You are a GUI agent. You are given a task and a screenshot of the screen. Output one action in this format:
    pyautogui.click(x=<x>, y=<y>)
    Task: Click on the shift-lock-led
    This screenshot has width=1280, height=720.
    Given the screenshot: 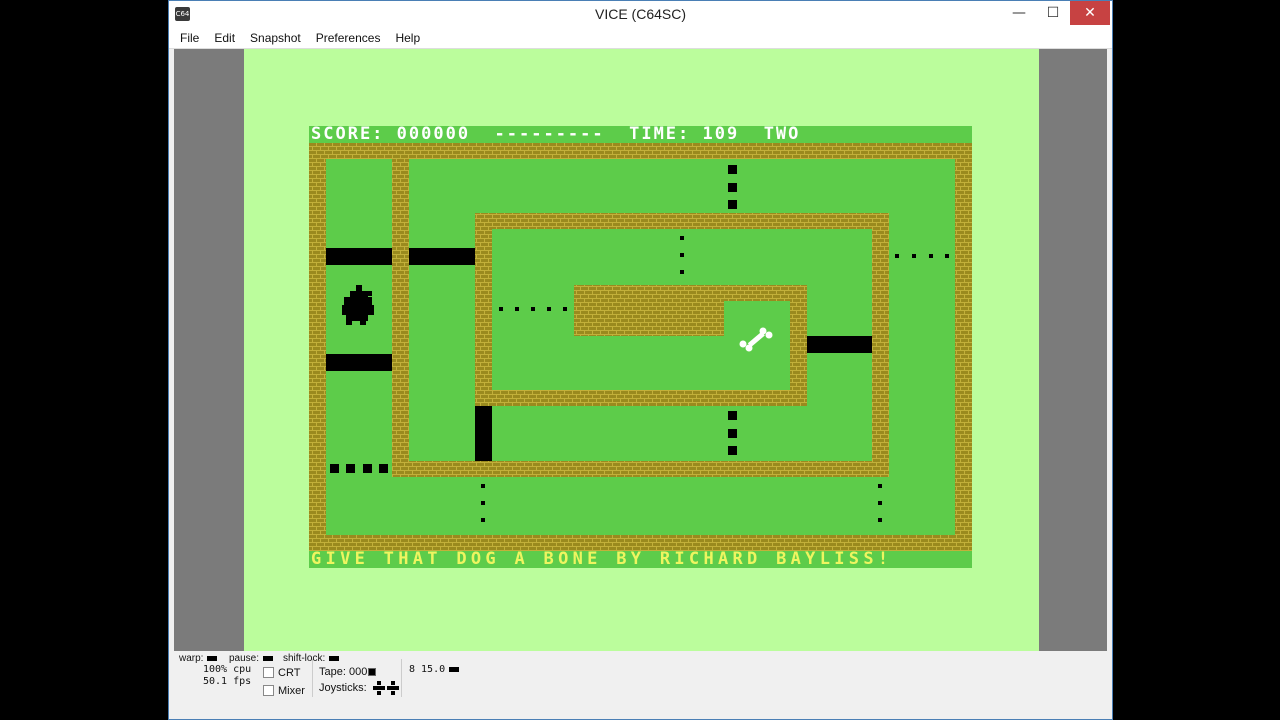 What is the action you would take?
    pyautogui.click(x=334, y=658)
    